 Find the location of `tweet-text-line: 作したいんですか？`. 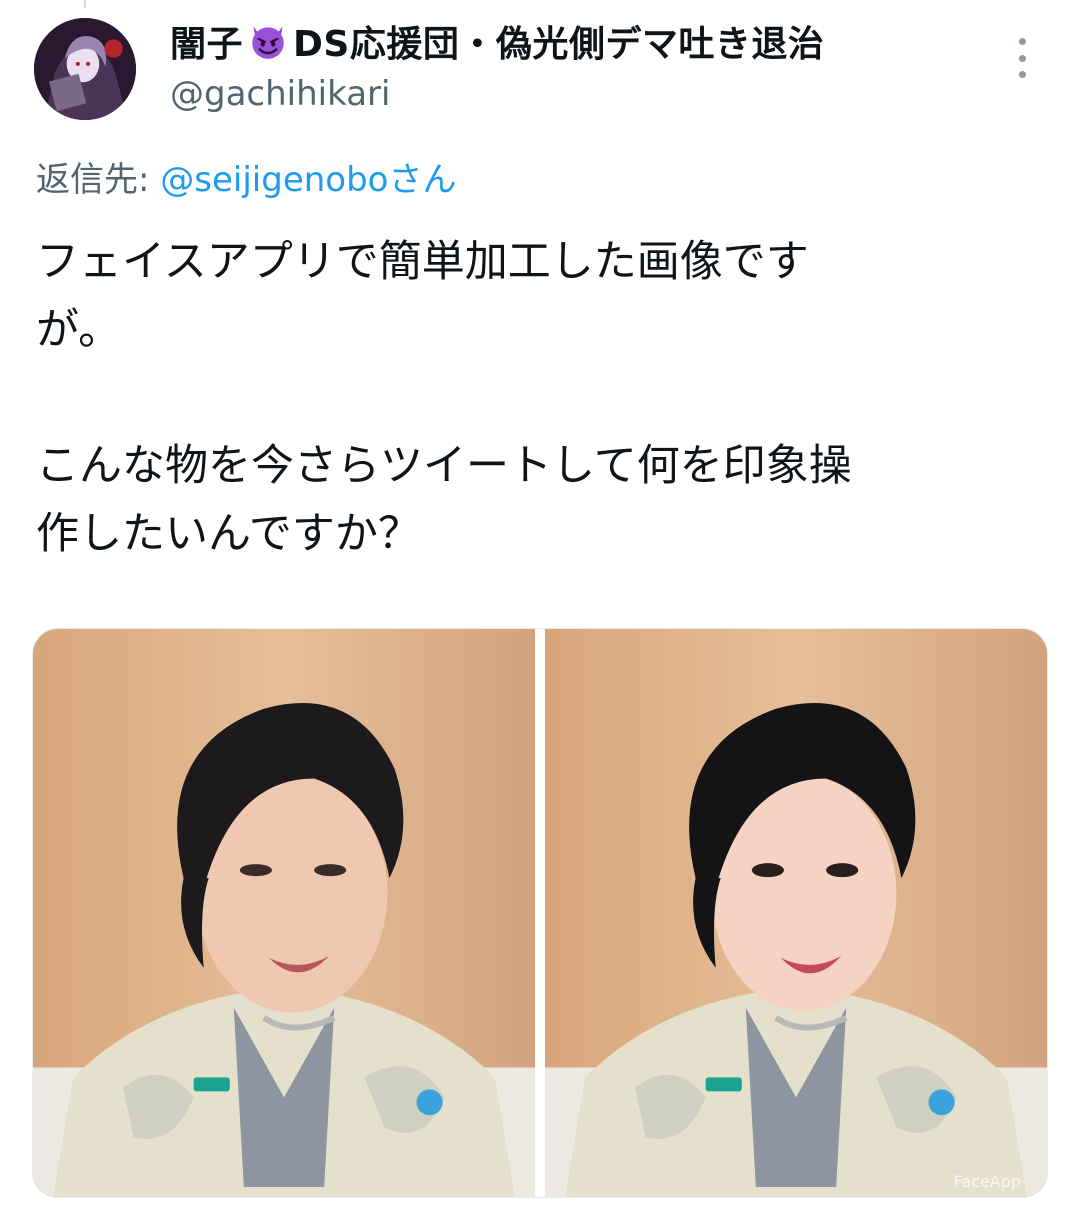

tweet-text-line: 作したいんですか？ is located at coordinates (228, 534).